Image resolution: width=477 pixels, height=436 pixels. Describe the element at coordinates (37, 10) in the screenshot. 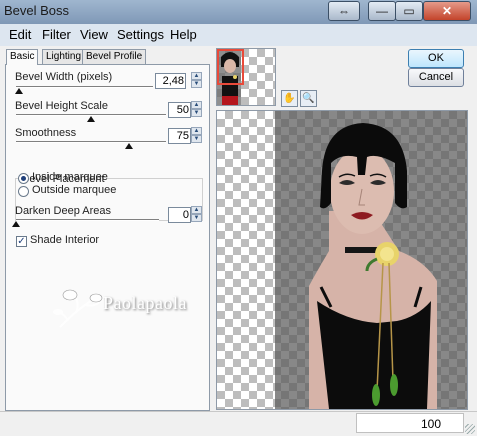

I see `window-title: Bevel Boss` at that location.